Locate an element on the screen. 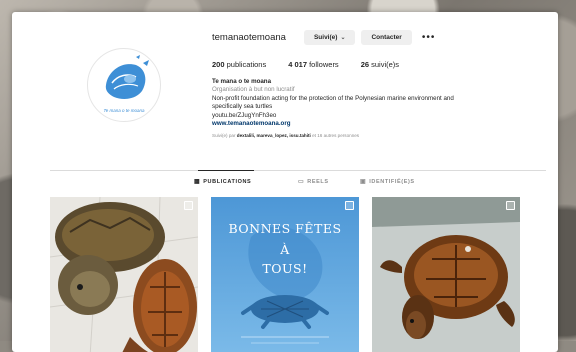  tab-reels: ▭ REELS is located at coordinates (313, 182).